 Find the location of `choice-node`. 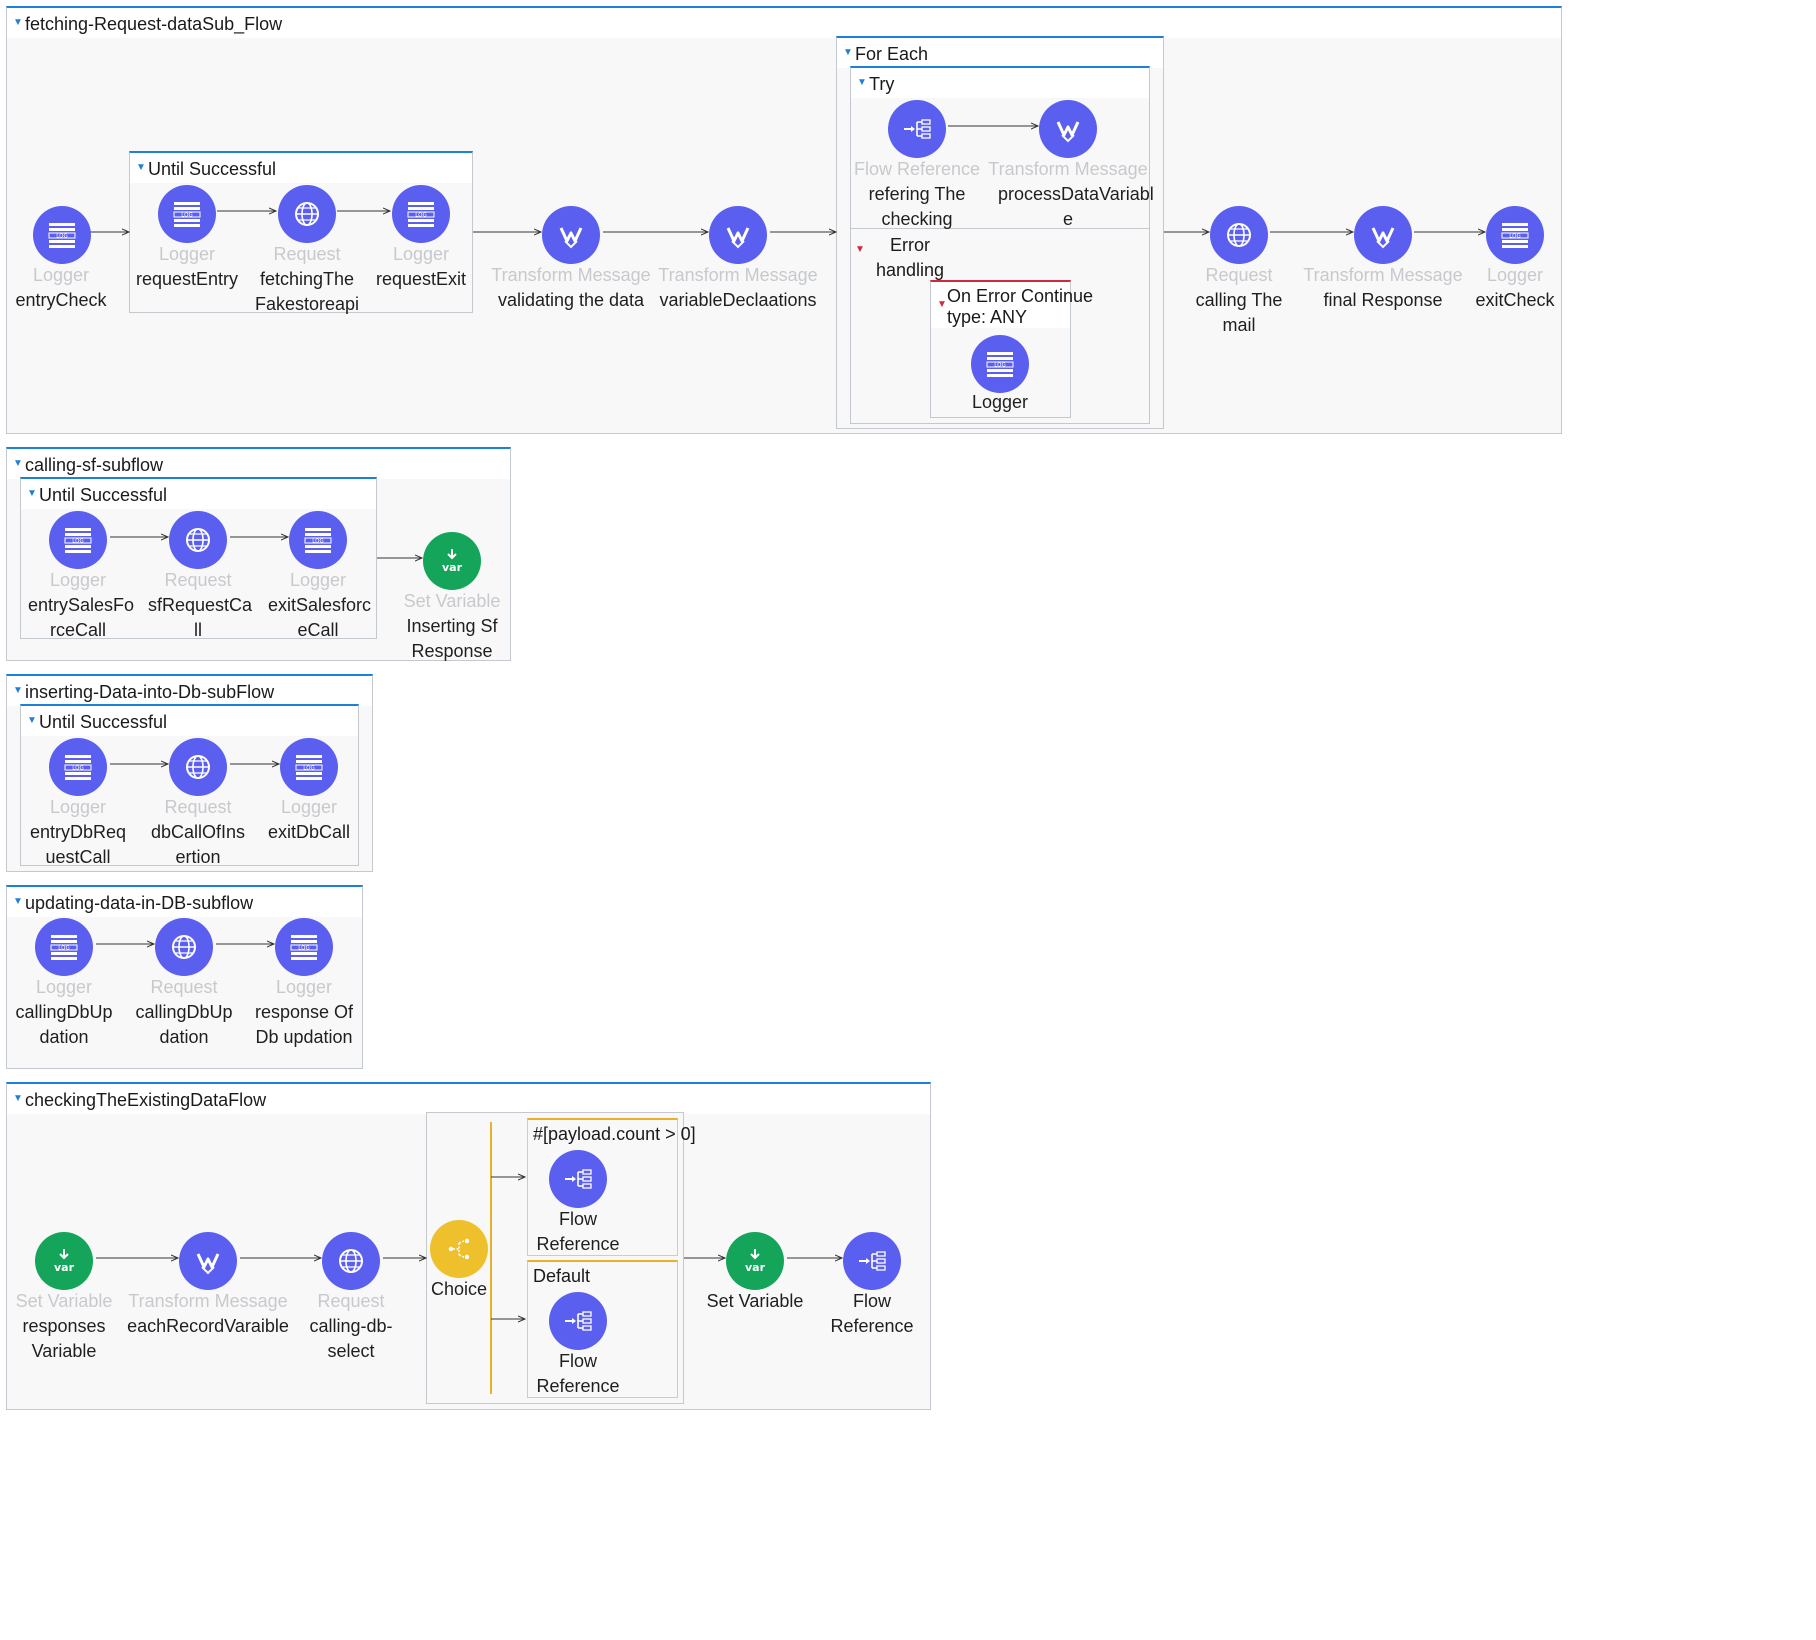

choice-node is located at coordinates (459, 1249).